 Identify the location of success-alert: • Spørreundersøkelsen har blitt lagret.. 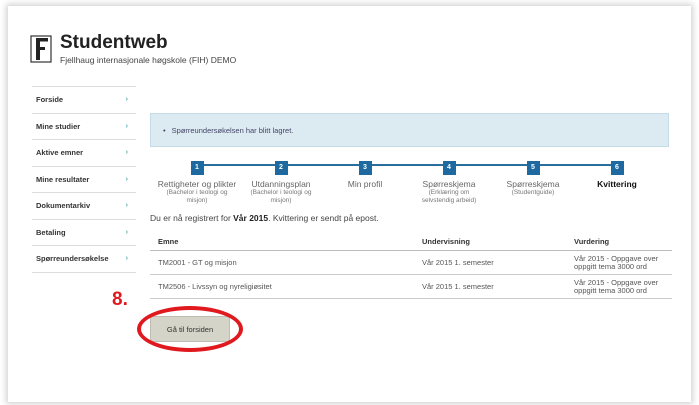
(409, 130).